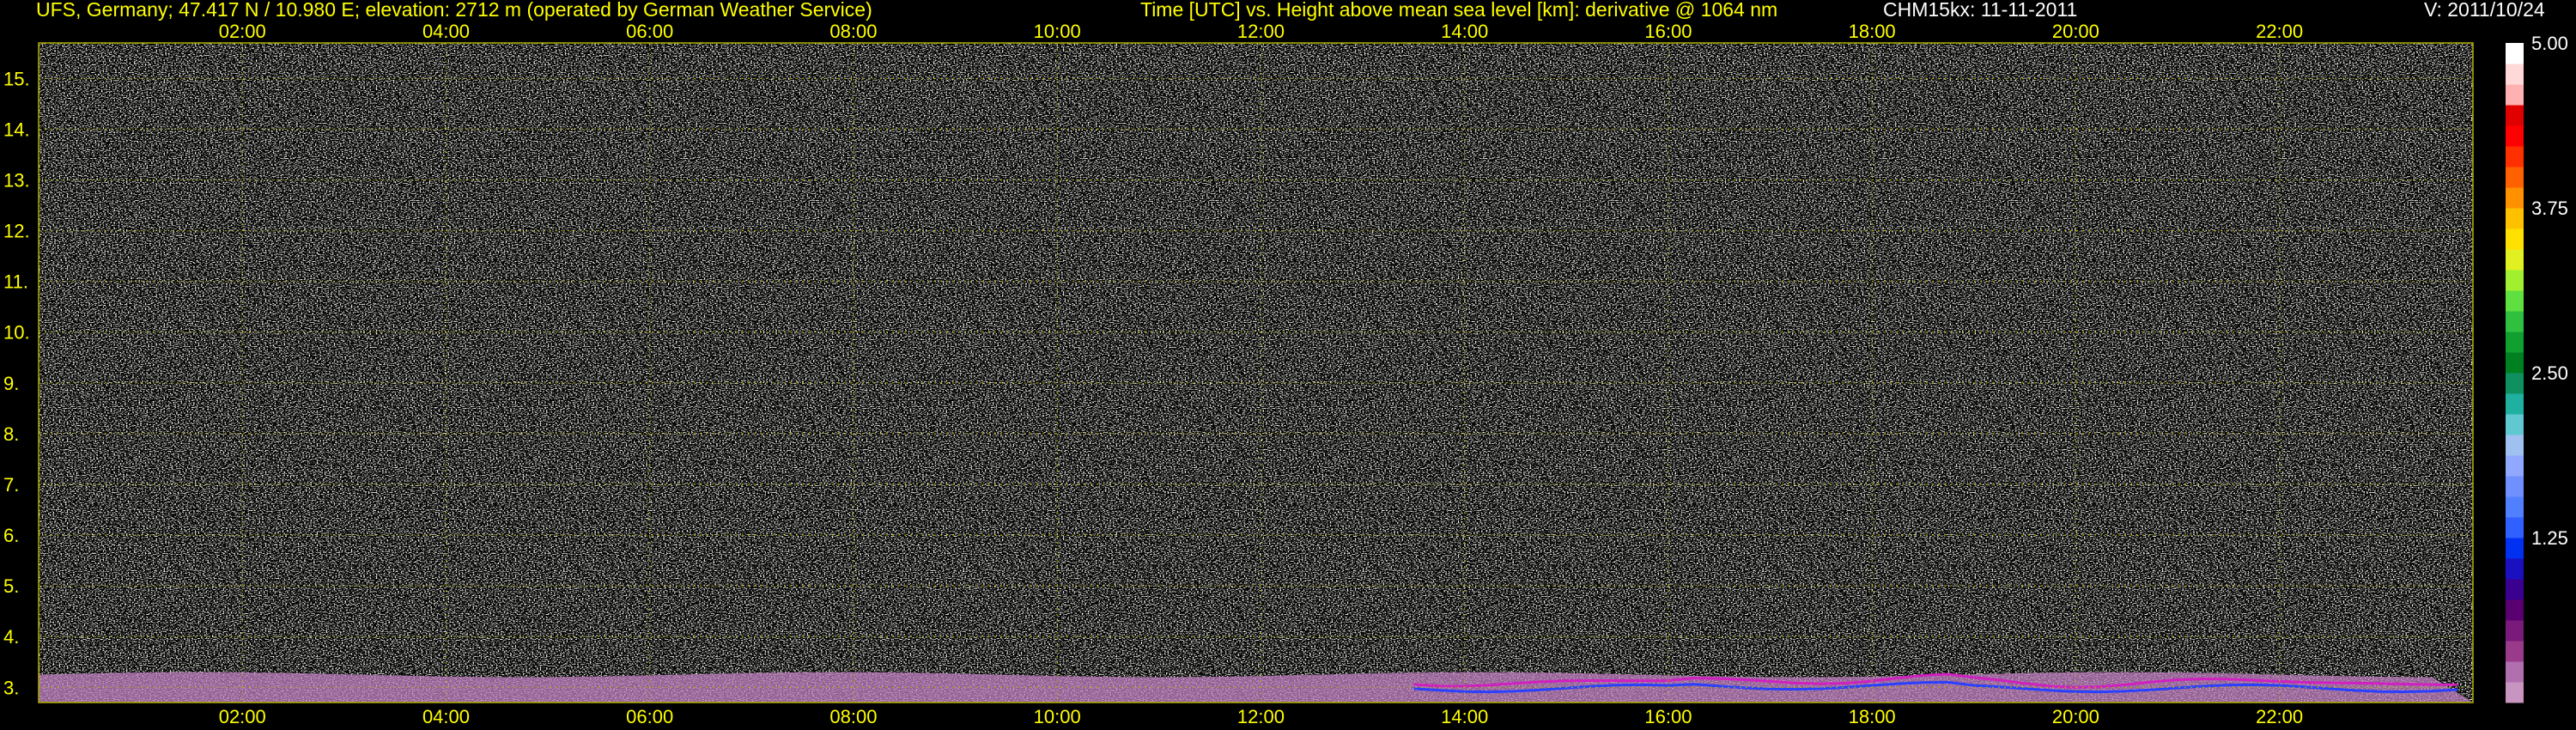 The image size is (2576, 730). Describe the element at coordinates (11, 434) in the screenshot. I see `y-tick-label: 8.` at that location.